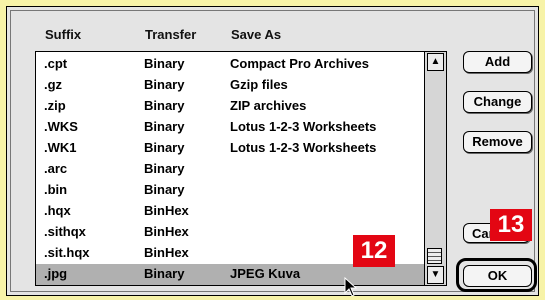 This screenshot has height=300, width=545. I want to click on suffix-cell: .gz, so click(53, 84).